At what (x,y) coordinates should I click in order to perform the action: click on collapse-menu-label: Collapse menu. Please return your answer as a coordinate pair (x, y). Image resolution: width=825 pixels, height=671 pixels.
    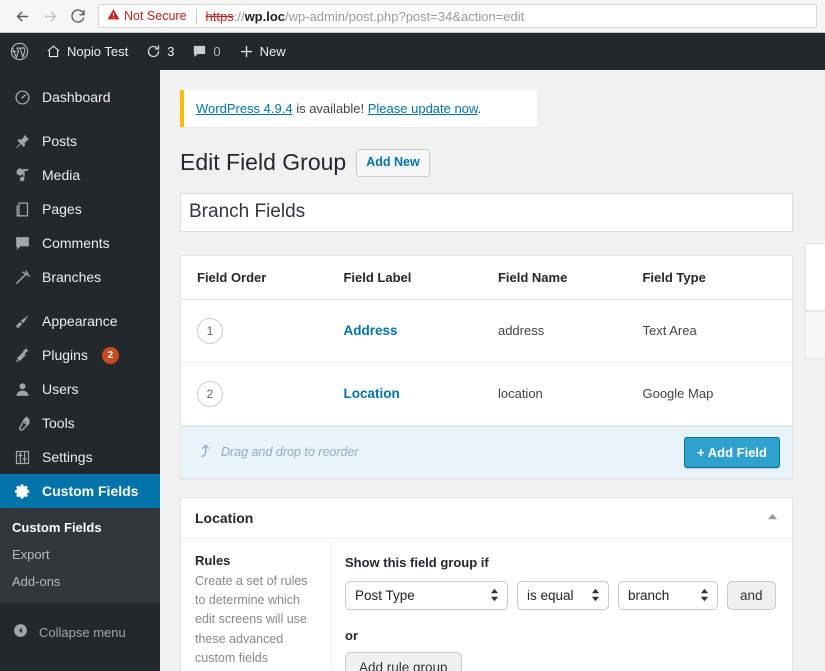
    Looking at the image, I should click on (82, 632).